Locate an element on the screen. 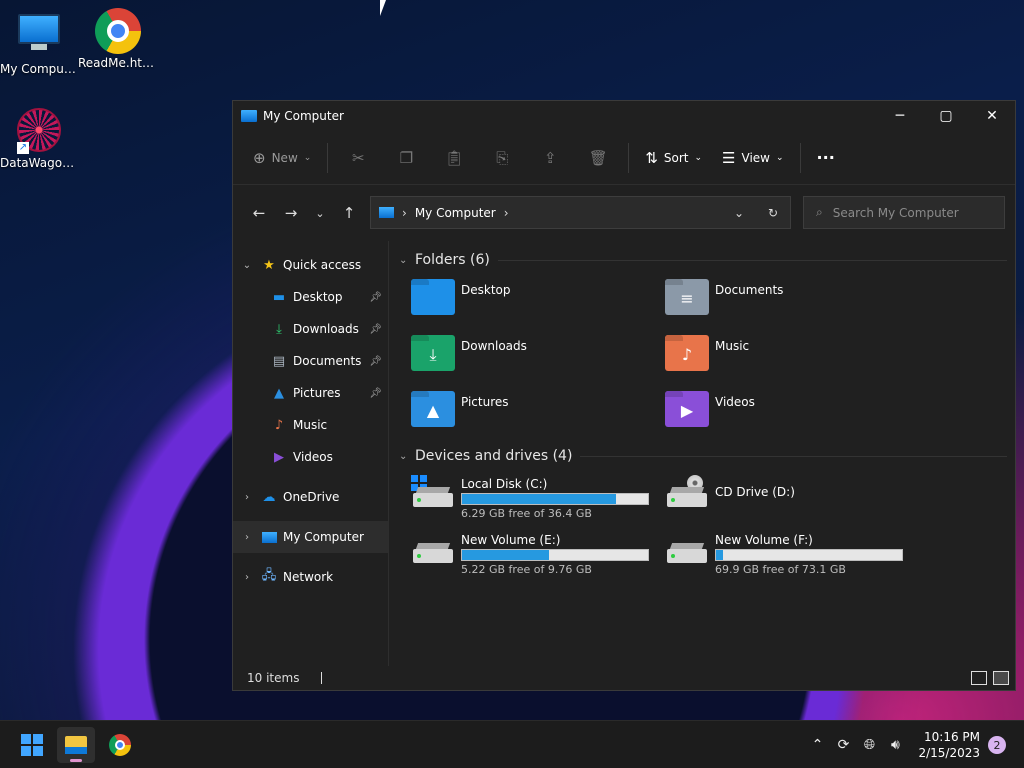  sidebar-item-documents: ▤ Documents 📌︎ is located at coordinates (310, 361).